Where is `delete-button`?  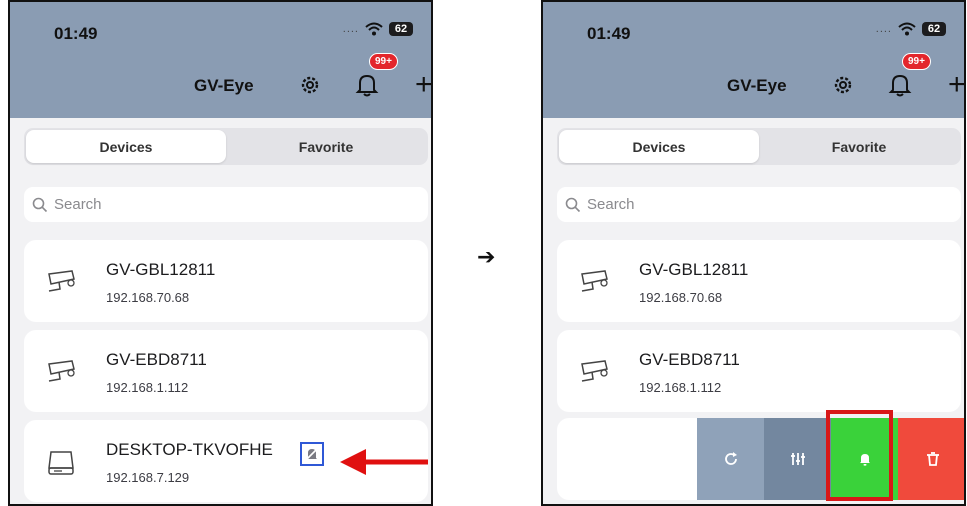 delete-button is located at coordinates (931, 459).